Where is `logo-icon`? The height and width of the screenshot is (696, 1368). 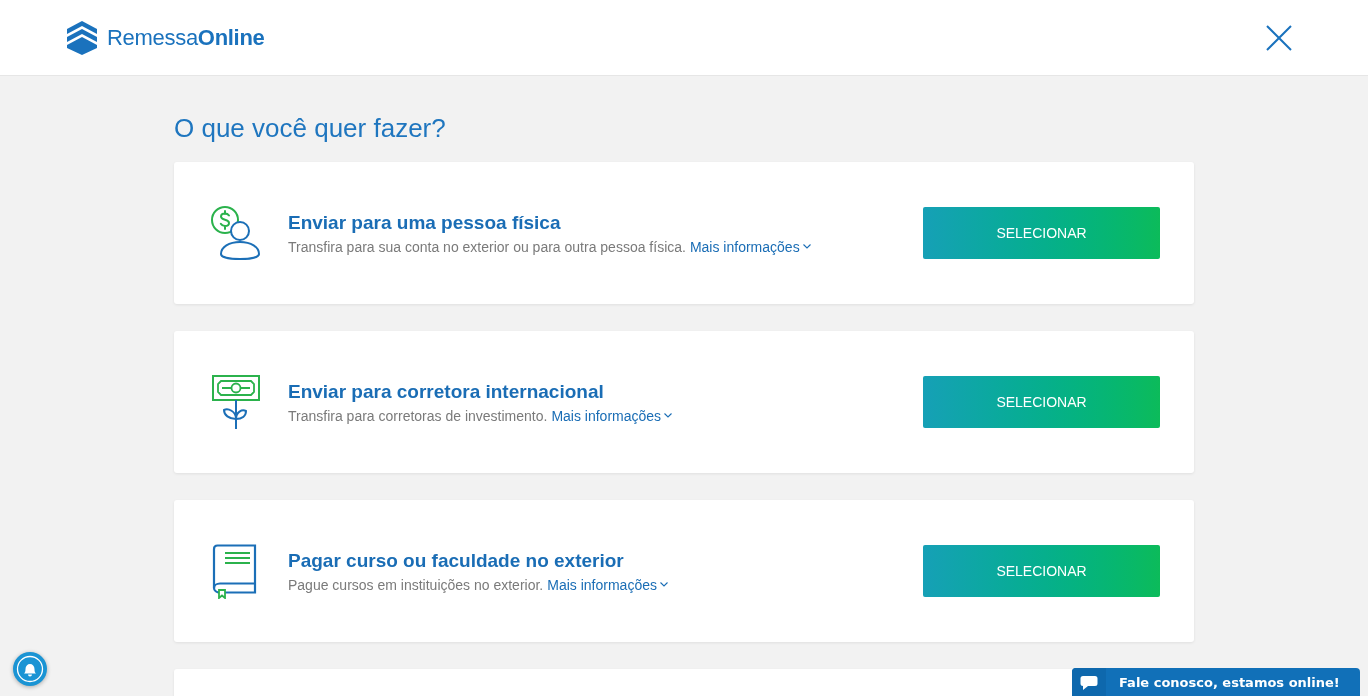
logo-icon is located at coordinates (82, 37).